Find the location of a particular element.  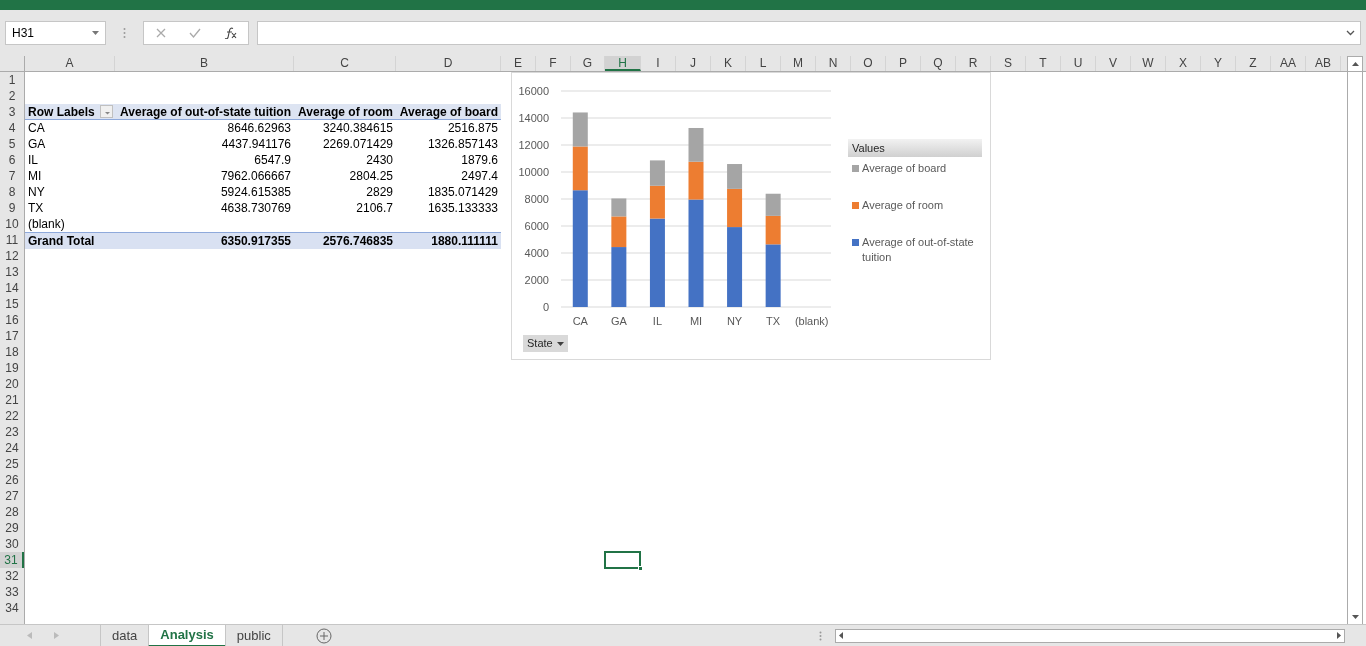

x-axis-label: CA is located at coordinates (580, 321).